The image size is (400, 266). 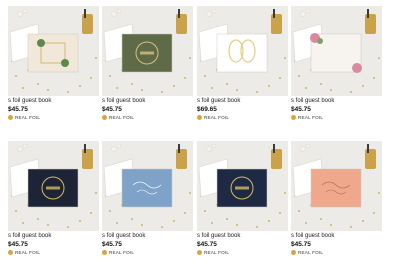 I want to click on product-card: s foil guest book $69.65 REAL FOIL, so click(x=242, y=66).